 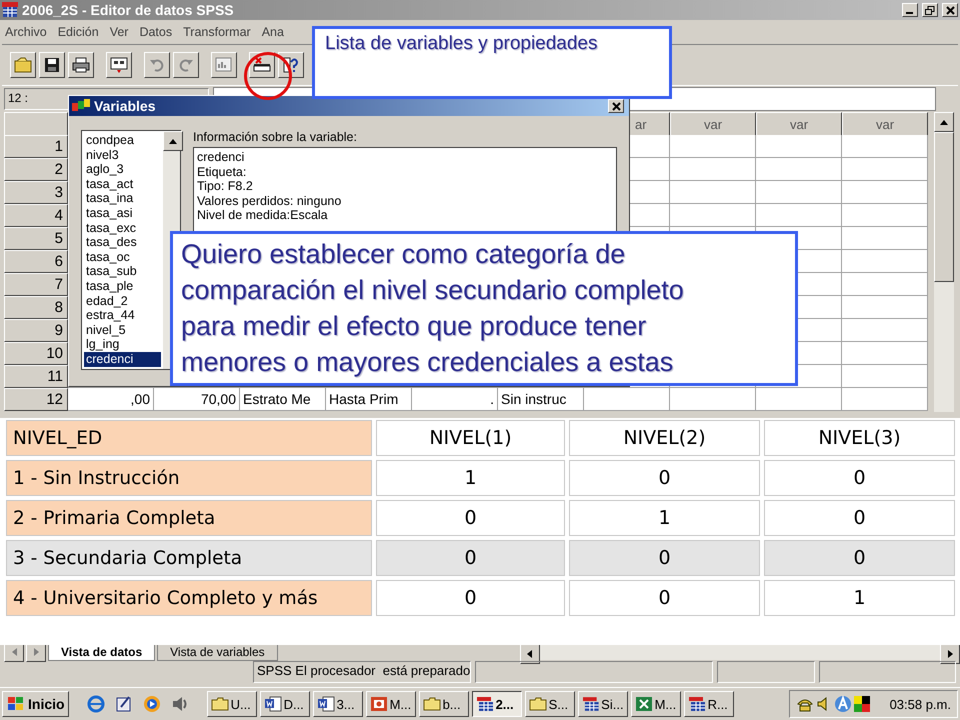 What do you see at coordinates (484, 308) in the screenshot?
I see `callout-tooltip: Quiero establecer como categoría de comparación el nivel secundario completo para medir el efecto que produce tener menores o mayores credenciales a estas` at bounding box center [484, 308].